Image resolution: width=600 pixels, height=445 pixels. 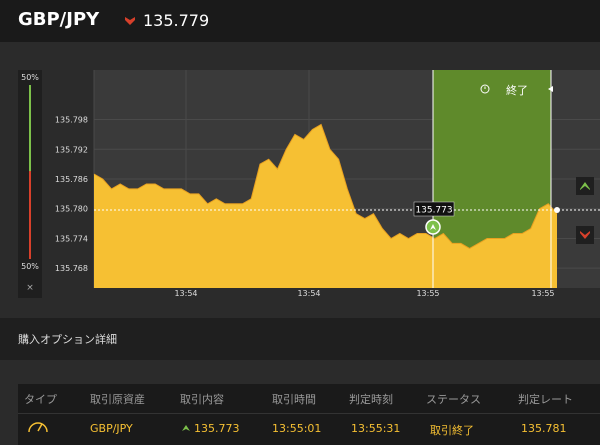 I want to click on side-button-down, so click(x=585, y=235).